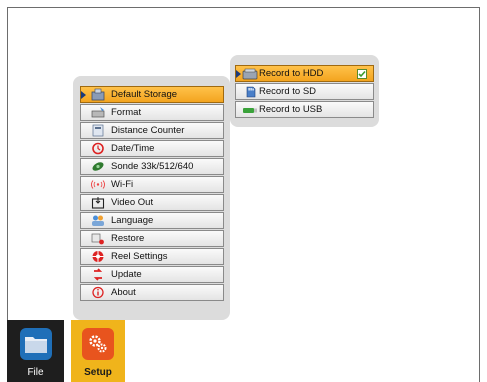 This screenshot has height=382, width=487. I want to click on tab-label: File, so click(35, 372).